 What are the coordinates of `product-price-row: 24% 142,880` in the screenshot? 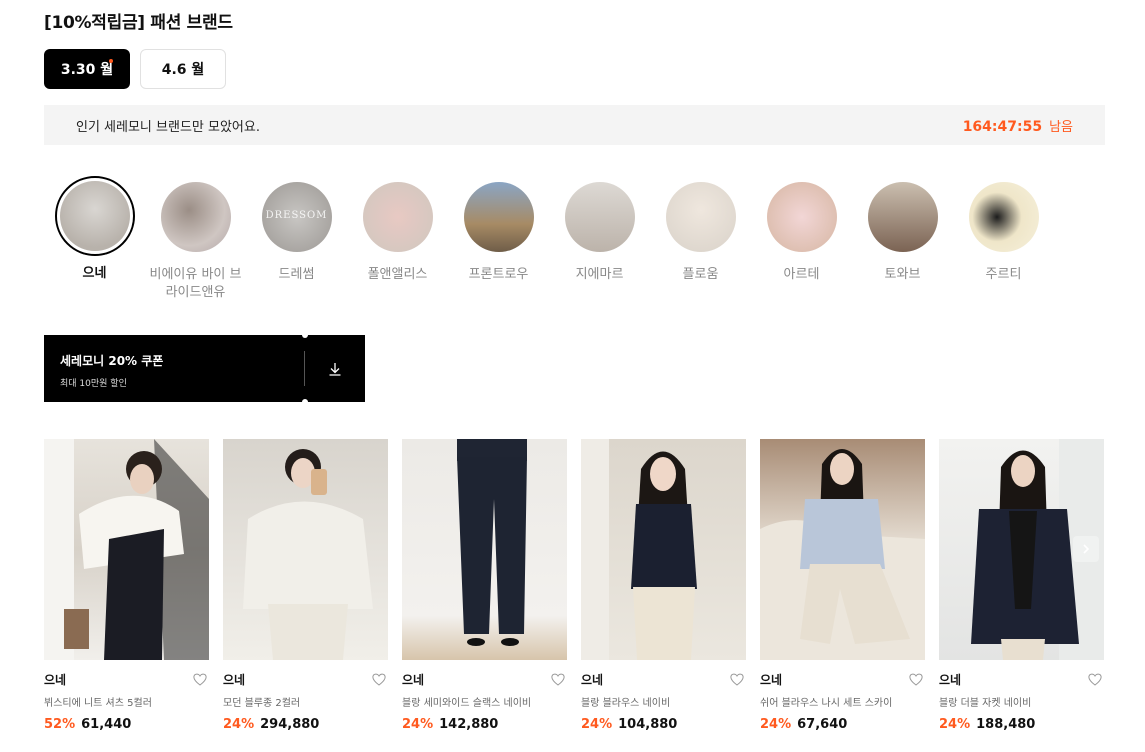 It's located at (484, 724).